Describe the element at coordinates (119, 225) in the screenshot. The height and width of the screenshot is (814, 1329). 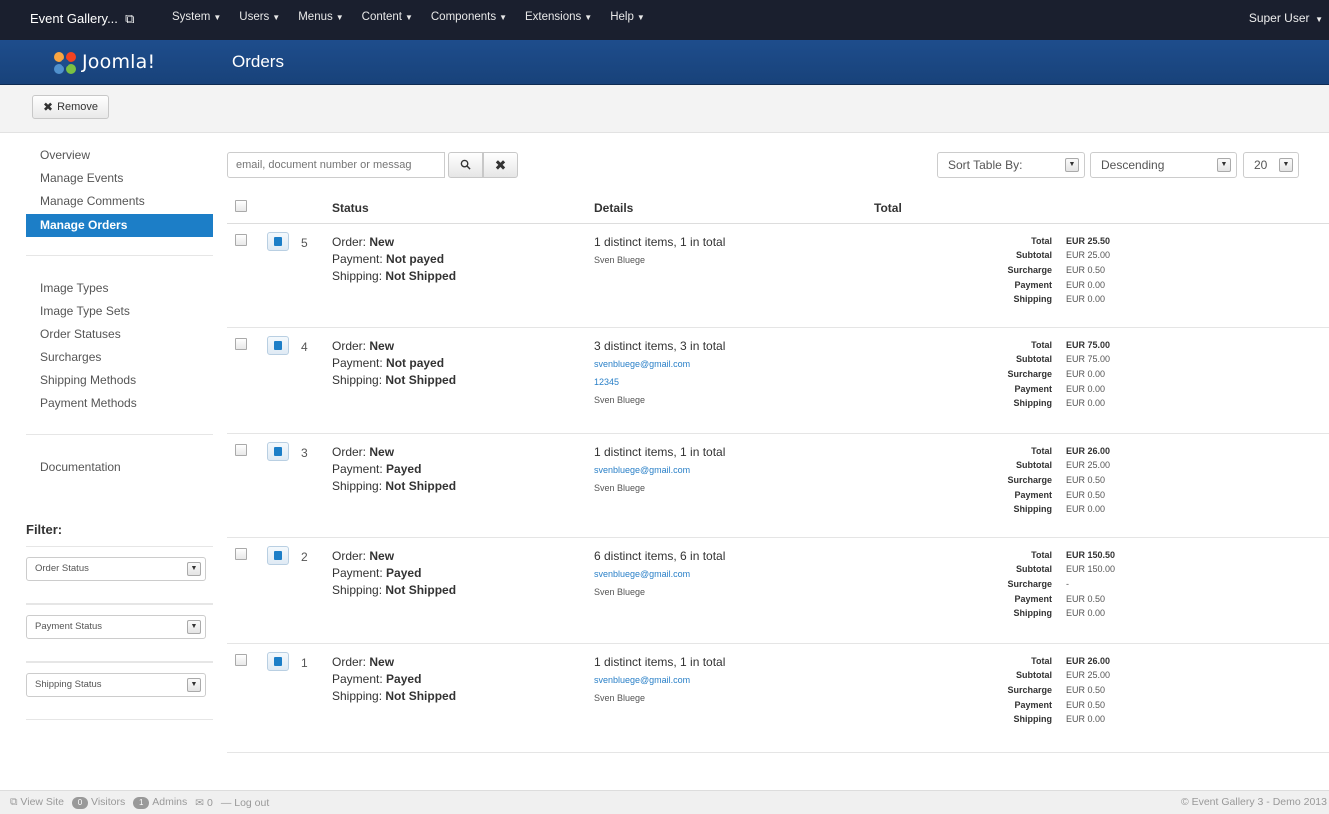
I see `sidebar-item-manage-orders: Manage Orders` at that location.